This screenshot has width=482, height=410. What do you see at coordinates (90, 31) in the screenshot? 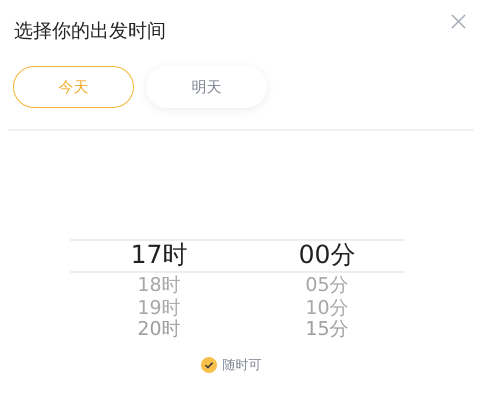
I see `sheet-title: 选择你的出发时间` at bounding box center [90, 31].